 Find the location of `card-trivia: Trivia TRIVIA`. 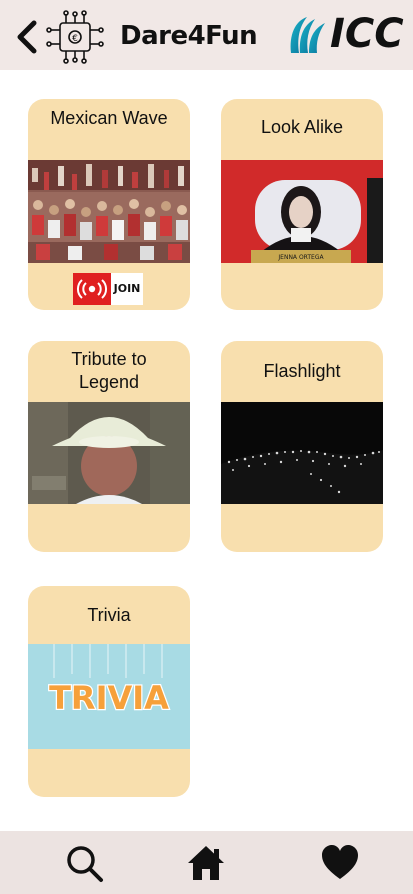

card-trivia: Trivia TRIVIA is located at coordinates (109, 691).